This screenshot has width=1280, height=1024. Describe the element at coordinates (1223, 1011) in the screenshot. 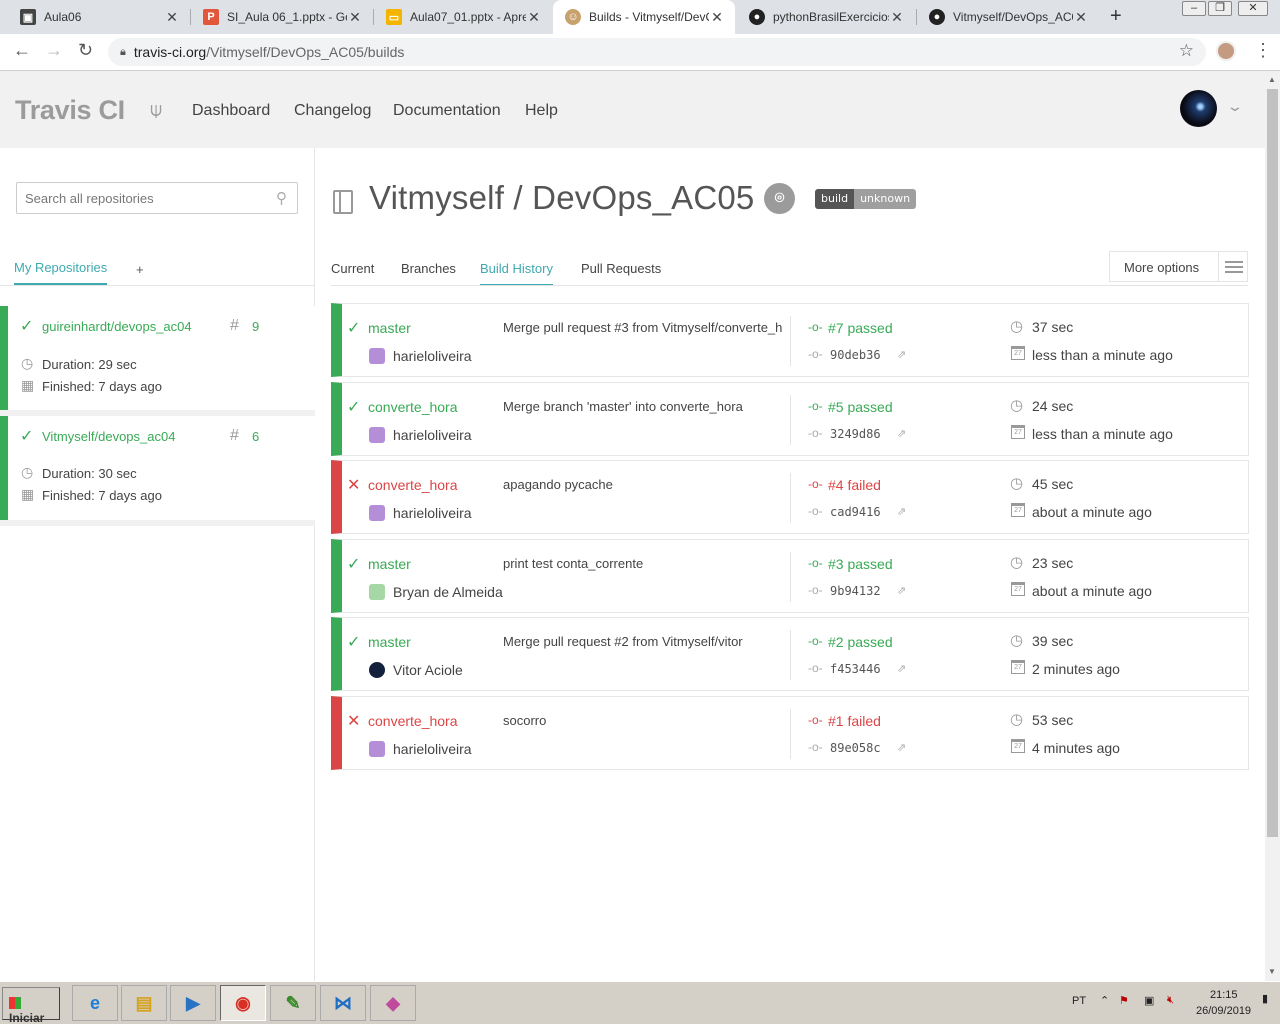

I see `clock-date: 26/09/2019` at that location.